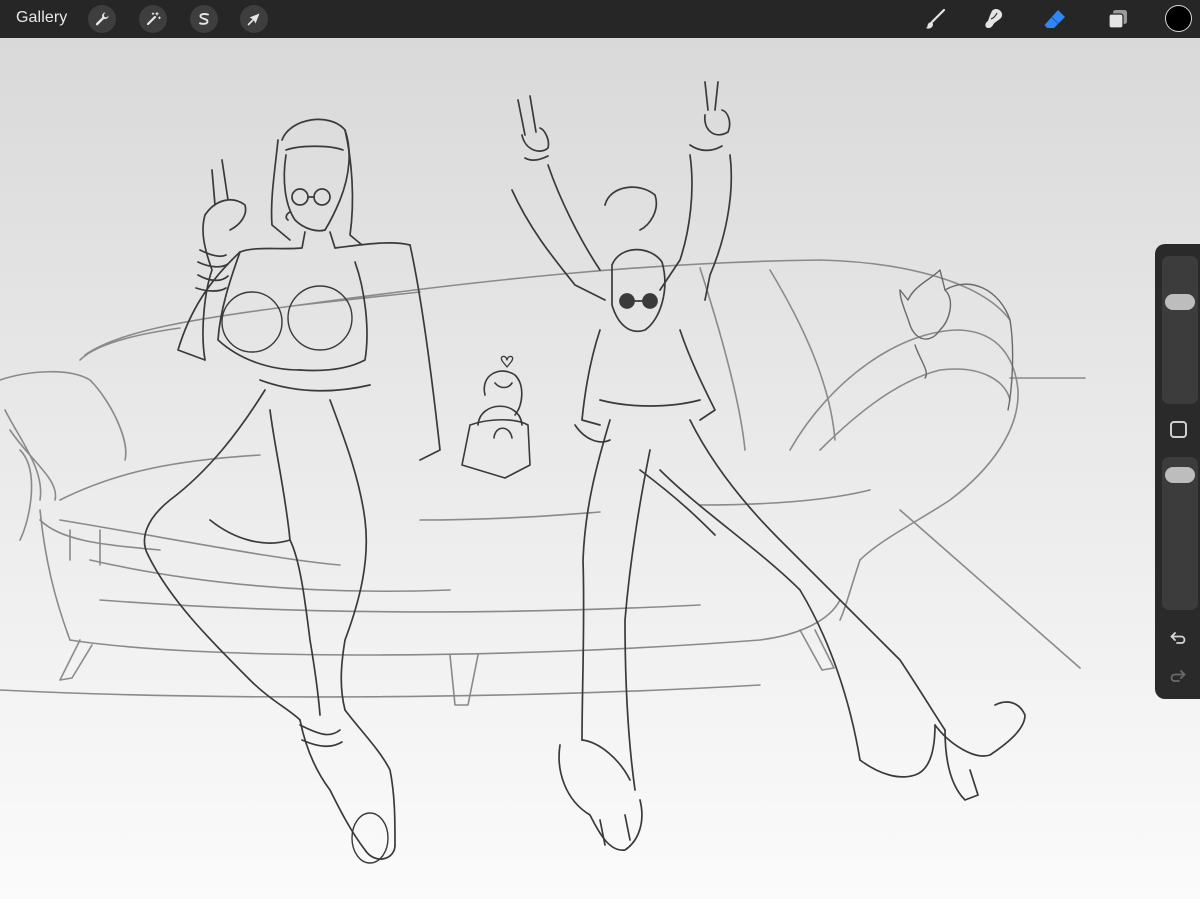 The width and height of the screenshot is (1200, 899). What do you see at coordinates (153, 19) in the screenshot?
I see `adjustments-magic-wand-icon` at bounding box center [153, 19].